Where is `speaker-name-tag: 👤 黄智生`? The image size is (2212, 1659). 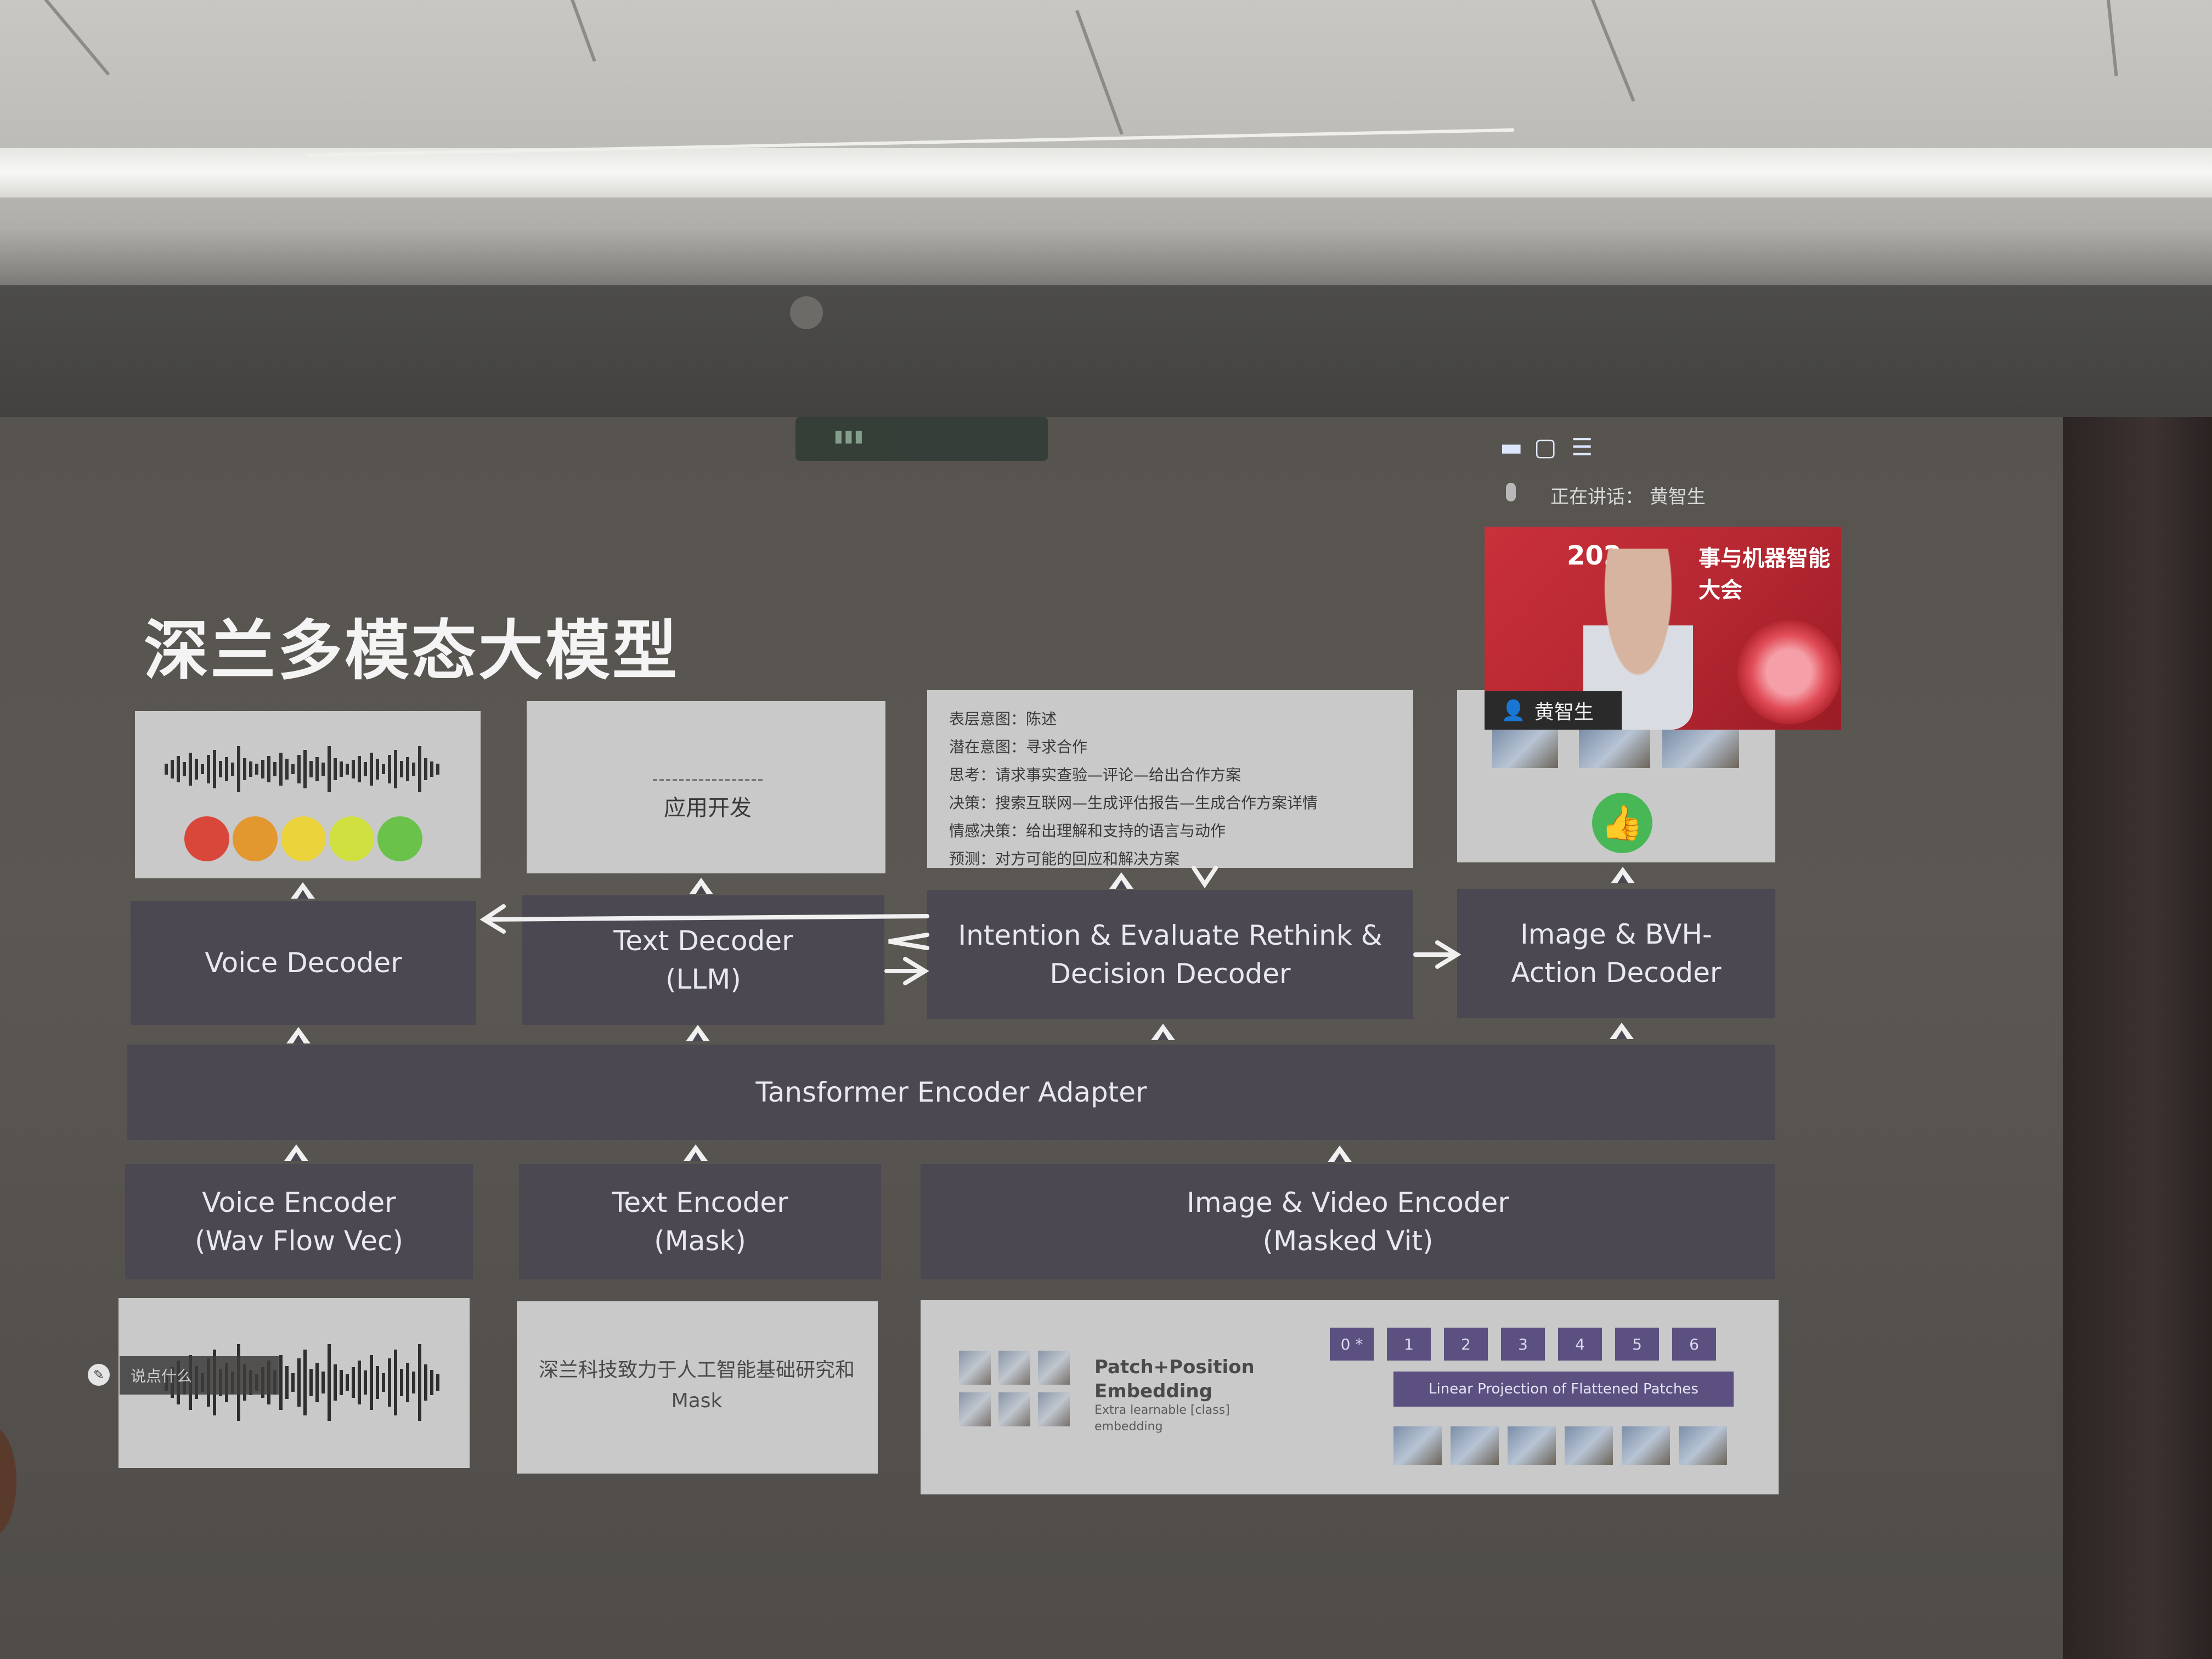 speaker-name-tag: 👤 黄智生 is located at coordinates (1554, 711).